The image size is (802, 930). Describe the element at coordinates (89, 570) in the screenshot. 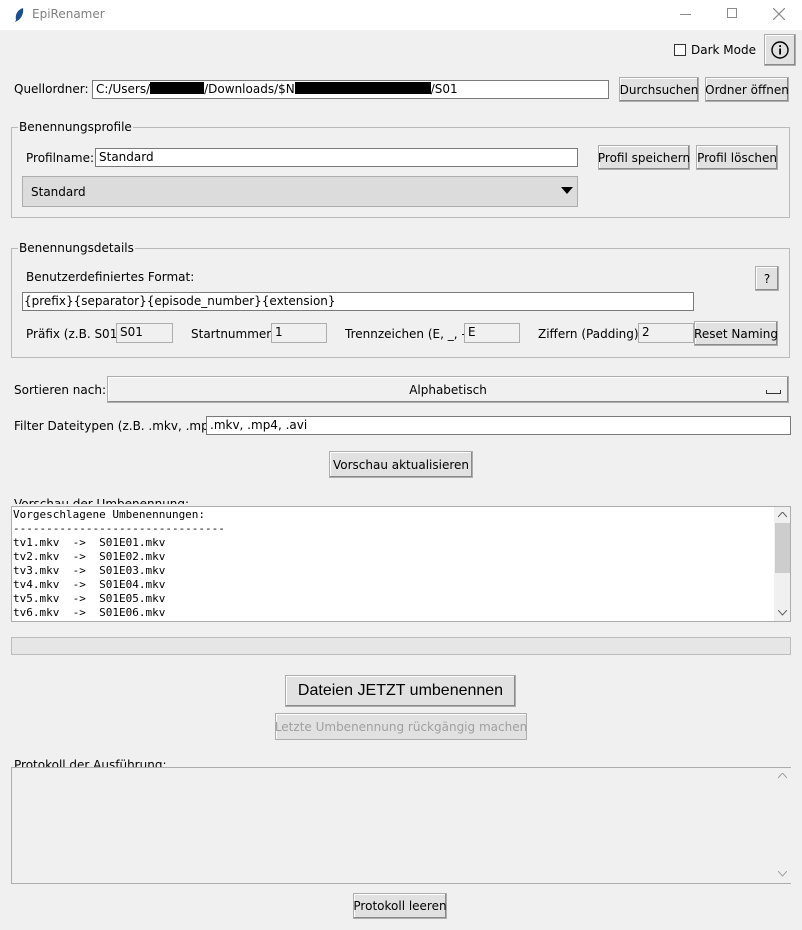

I see `preview-line: tv3.mkv -> S01E03.mkv` at that location.